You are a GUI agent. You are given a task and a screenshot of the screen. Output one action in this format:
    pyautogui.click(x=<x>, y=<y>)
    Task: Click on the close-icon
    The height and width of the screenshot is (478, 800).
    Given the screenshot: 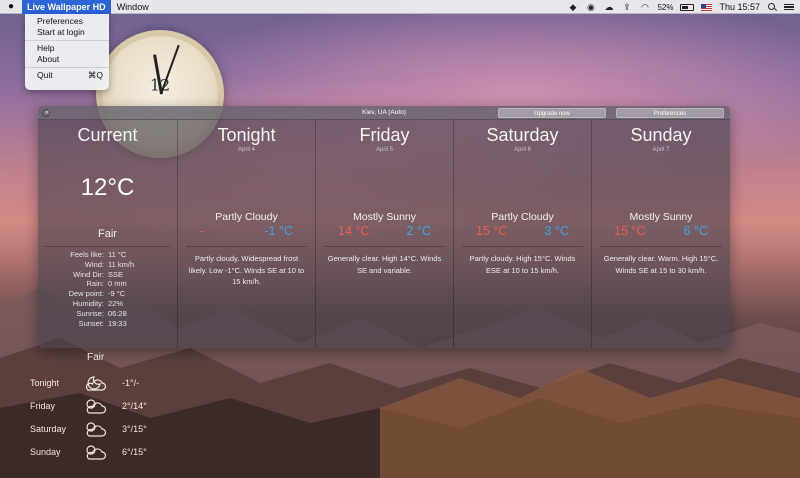 What is the action you would take?
    pyautogui.click(x=46, y=113)
    